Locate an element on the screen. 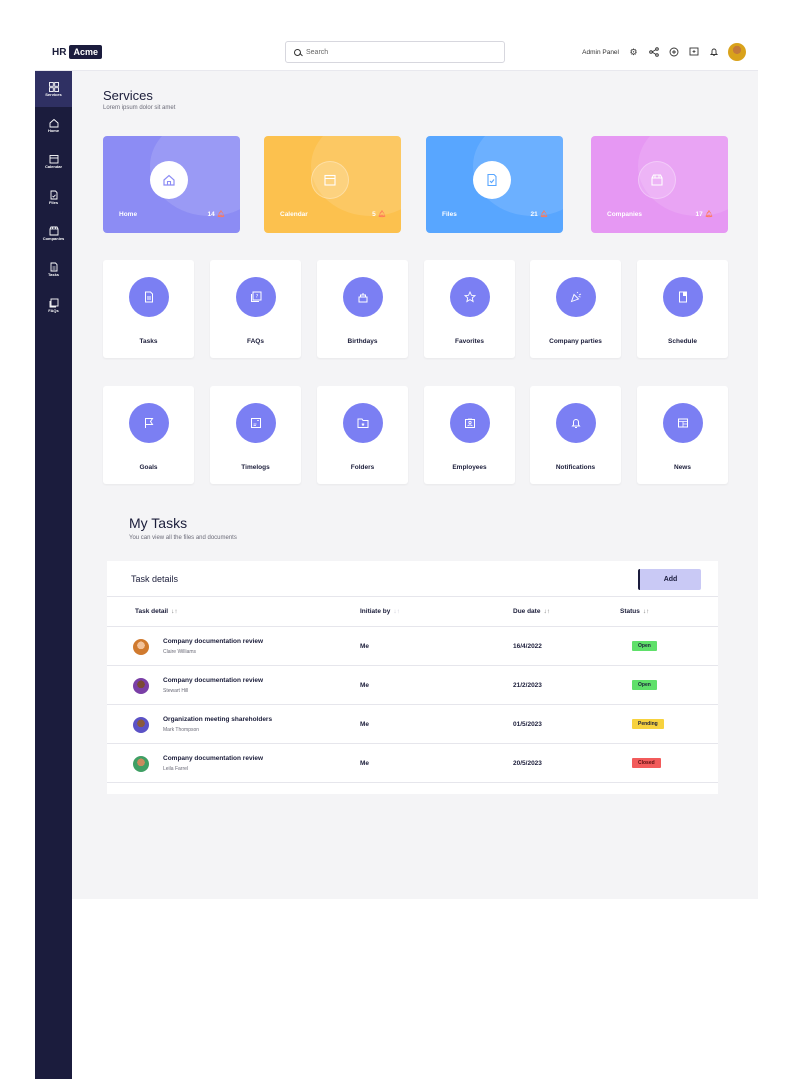 Image resolution: width=800 pixels, height=1079 pixels. tile-timelogs: Timelogs is located at coordinates (255, 435).